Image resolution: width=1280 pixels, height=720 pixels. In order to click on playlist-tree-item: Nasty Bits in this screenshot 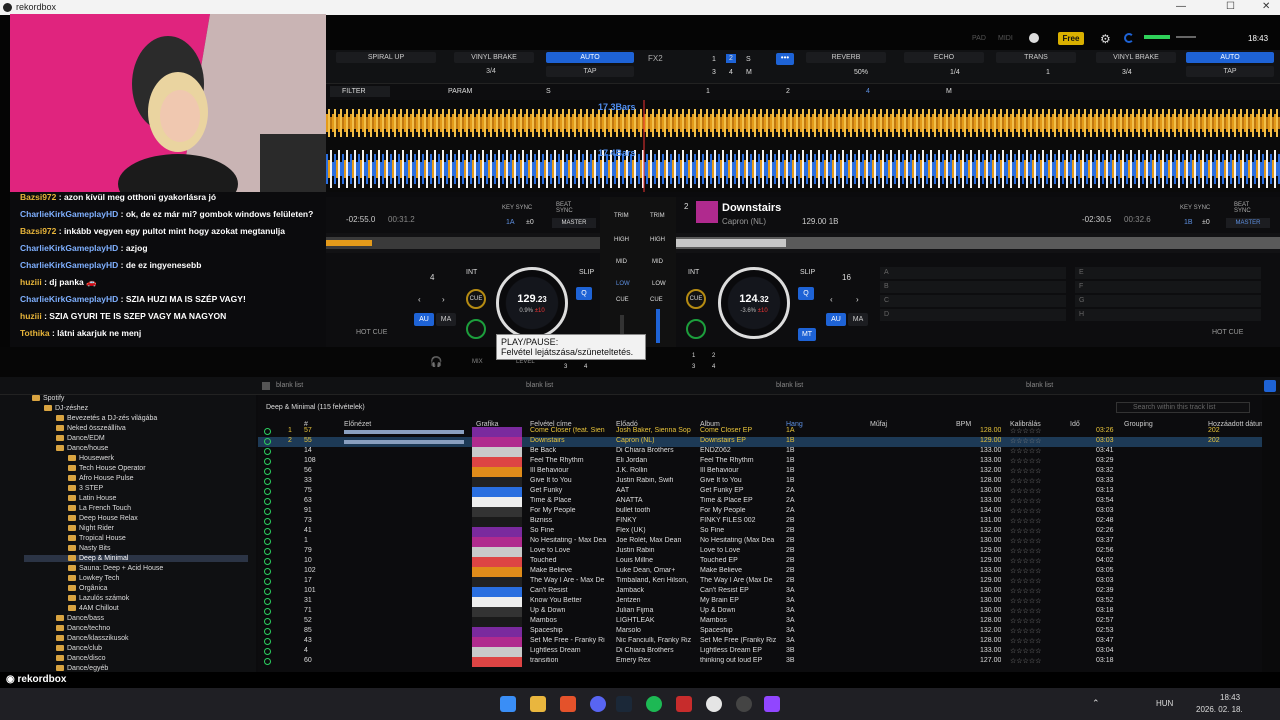, I will do `click(136, 548)`.